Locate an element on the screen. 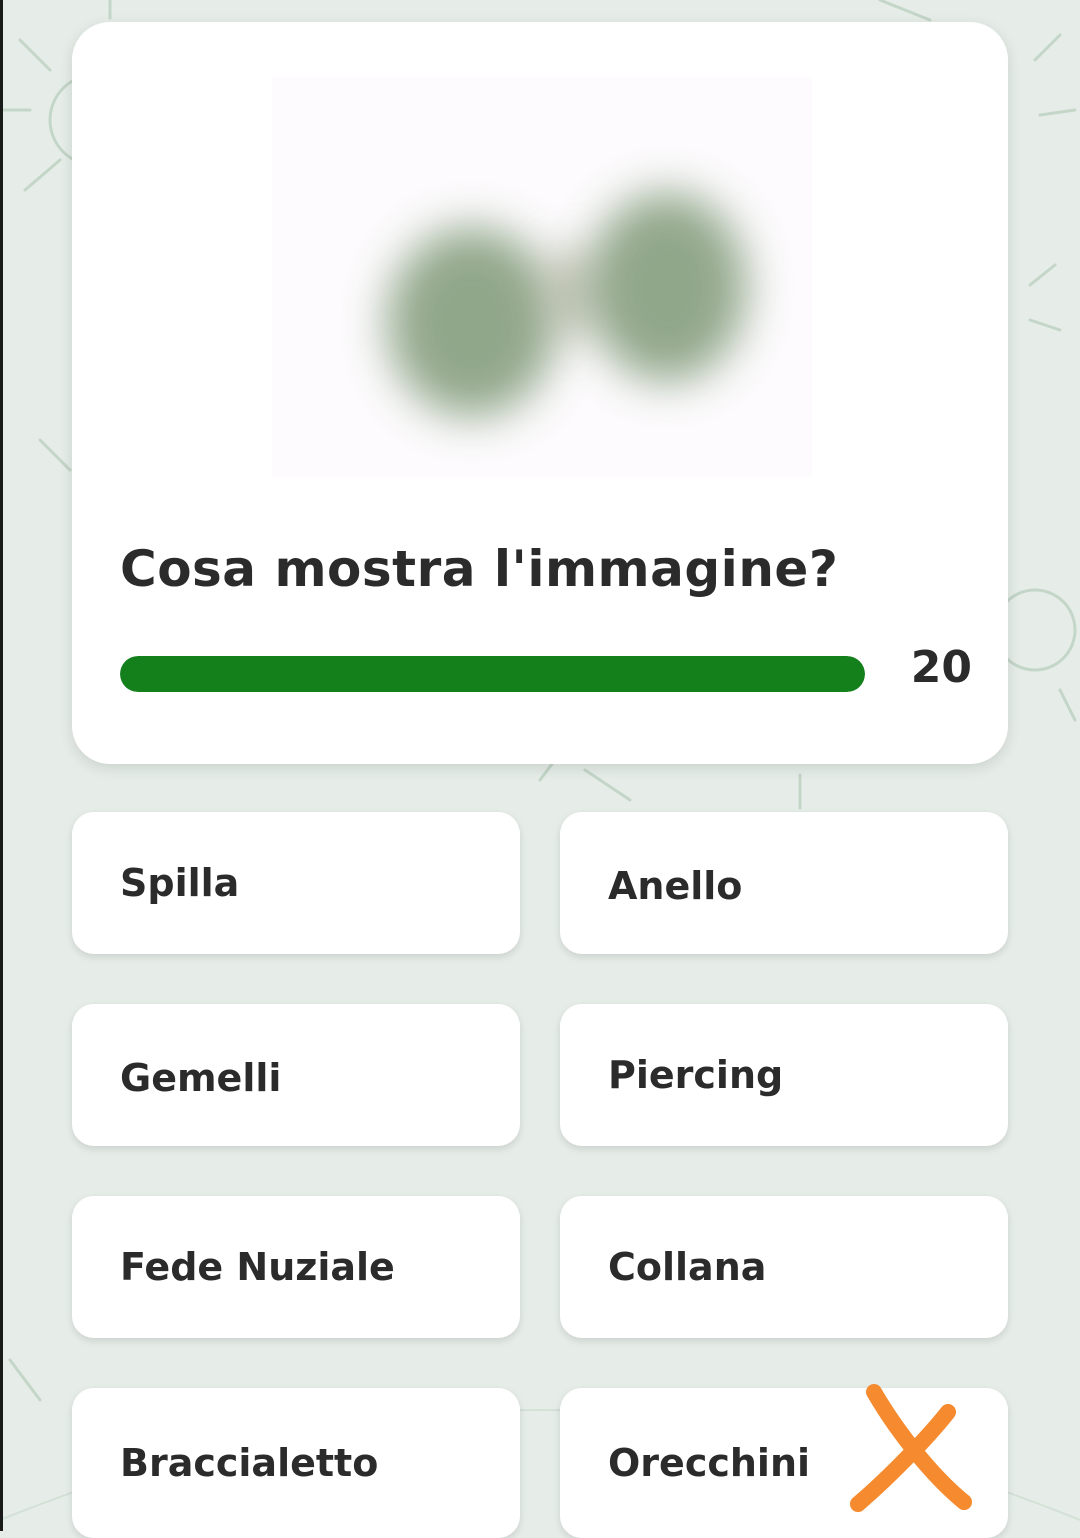 This screenshot has height=1538, width=1080. answer-label: Orecchini is located at coordinates (709, 1463).